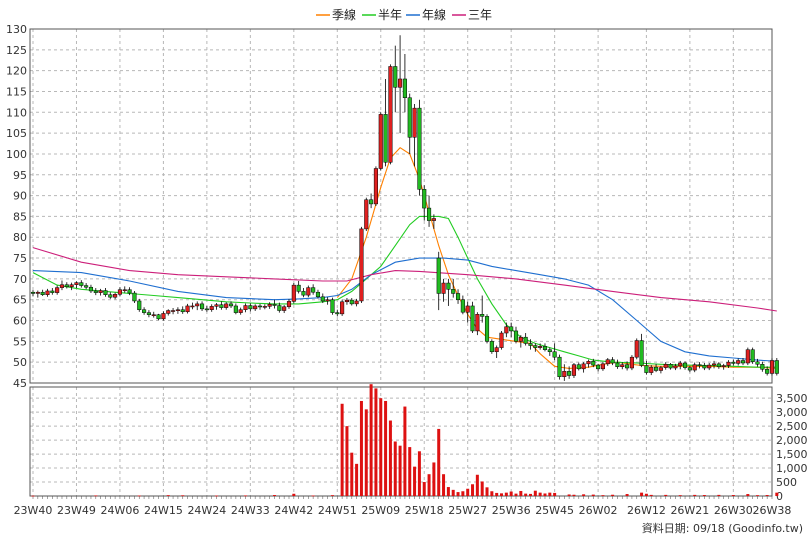 This screenshot has height=540, width=808. What do you see at coordinates (722, 528) in the screenshot?
I see `data-date-footer: 資料日期: 09/18 (Goodinfo.tw)` at bounding box center [722, 528].